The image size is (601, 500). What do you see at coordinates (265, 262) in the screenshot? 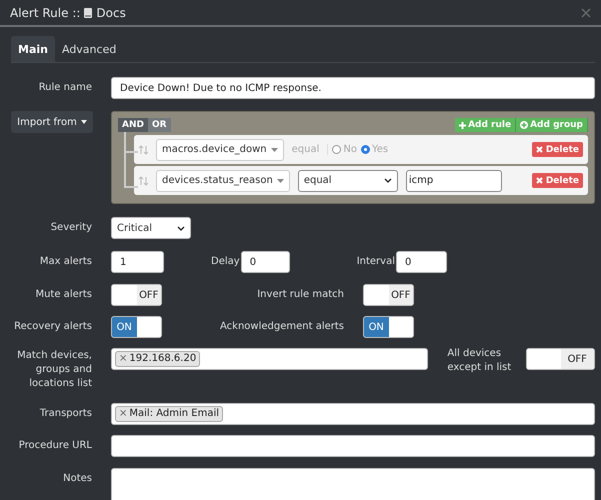
I see `delay-field: 0` at bounding box center [265, 262].